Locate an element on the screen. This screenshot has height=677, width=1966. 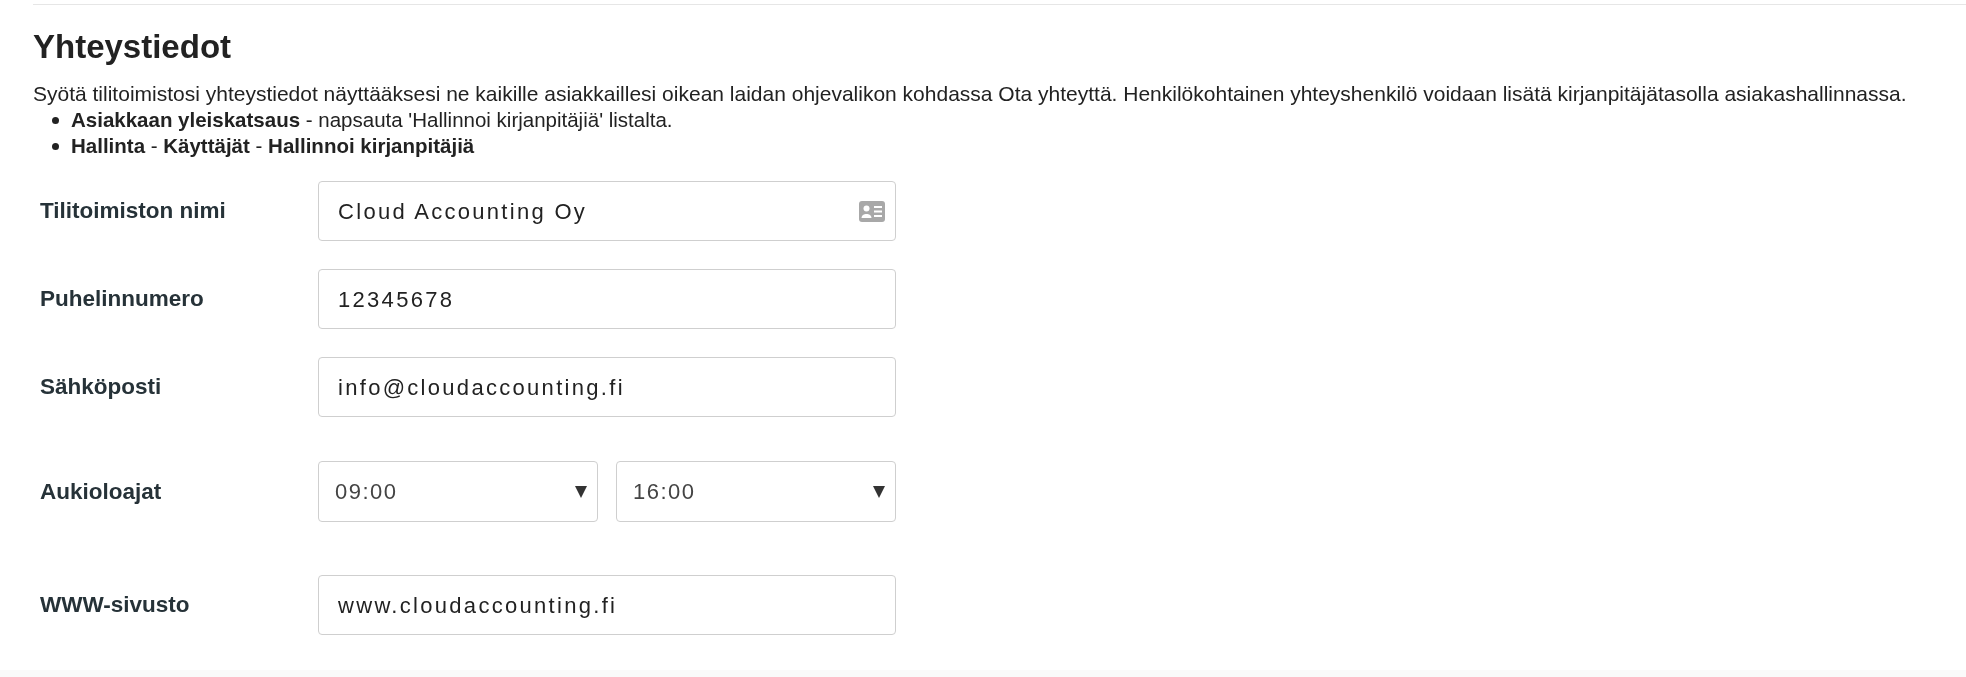
contact-card-icon is located at coordinates (872, 211).